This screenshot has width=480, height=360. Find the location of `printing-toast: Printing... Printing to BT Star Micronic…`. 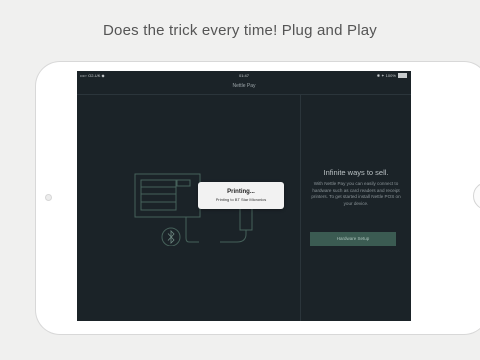

printing-toast: Printing... Printing to BT Star Micronic… is located at coordinates (241, 195).